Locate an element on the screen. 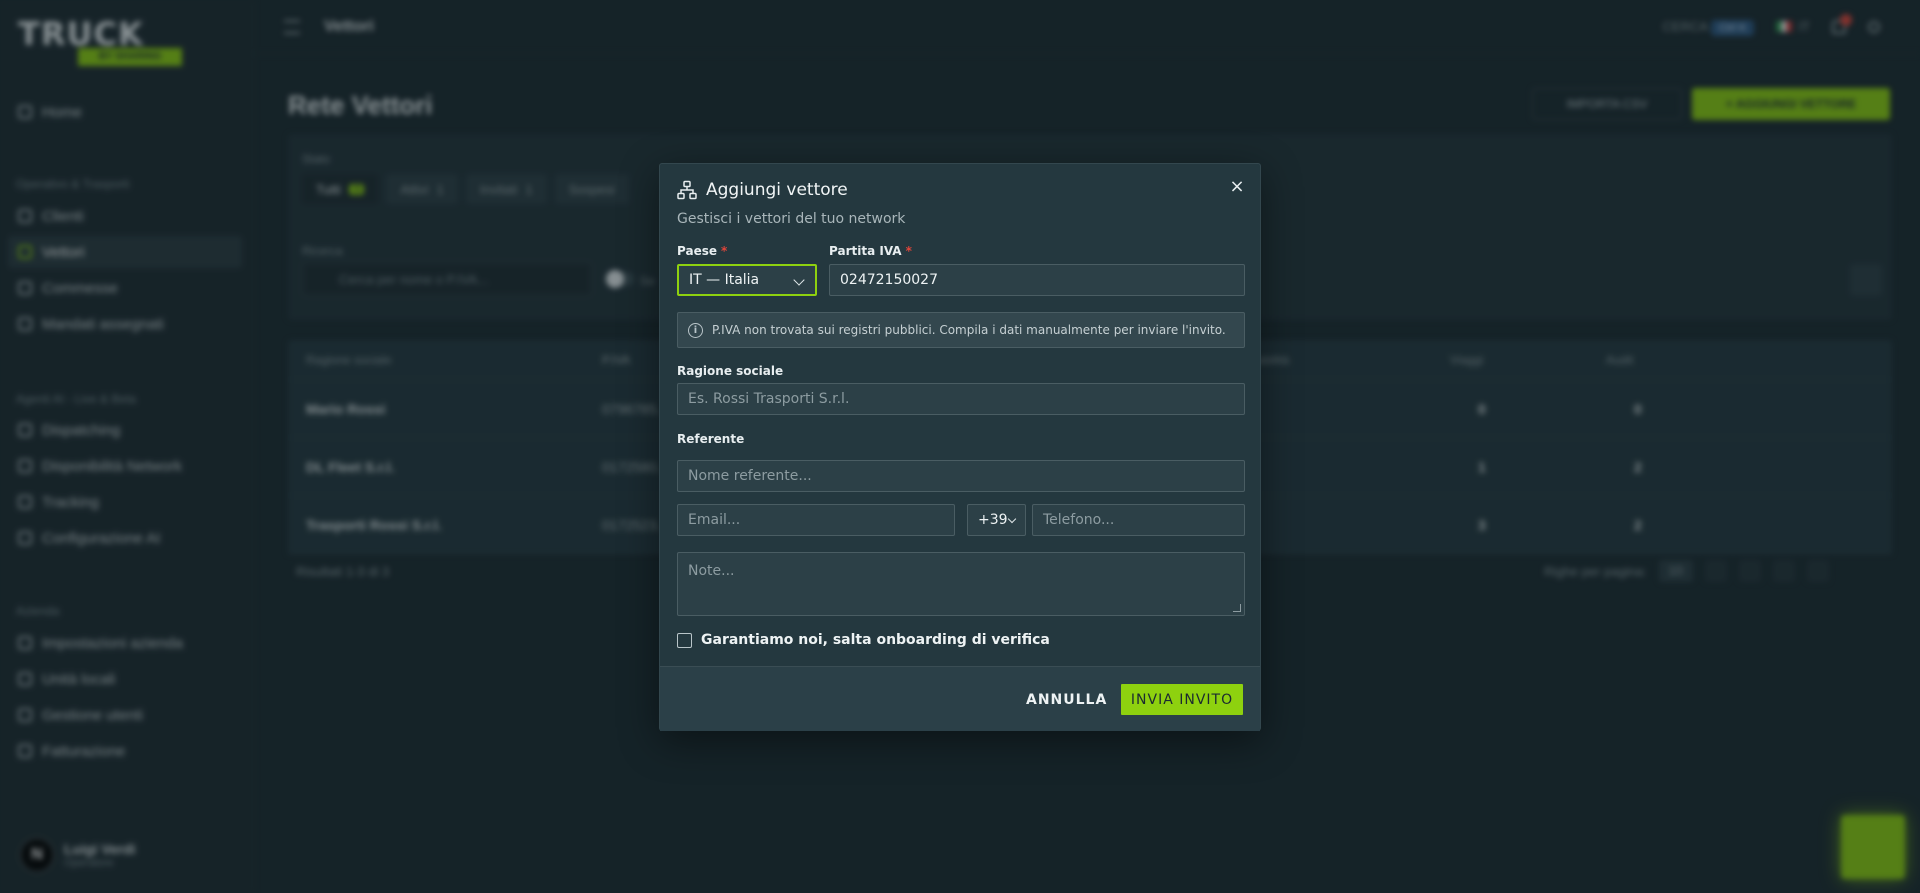 The height and width of the screenshot is (893, 1920). modal-title: Aggiungi vettore is located at coordinates (777, 190).